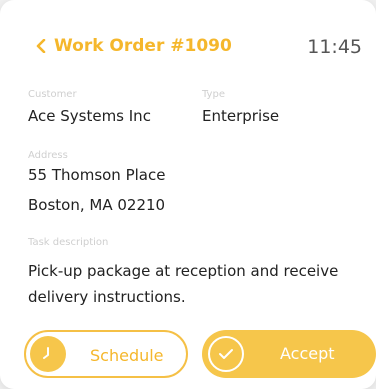 The height and width of the screenshot is (389, 376). I want to click on back-button: Work Order #1090, so click(134, 46).